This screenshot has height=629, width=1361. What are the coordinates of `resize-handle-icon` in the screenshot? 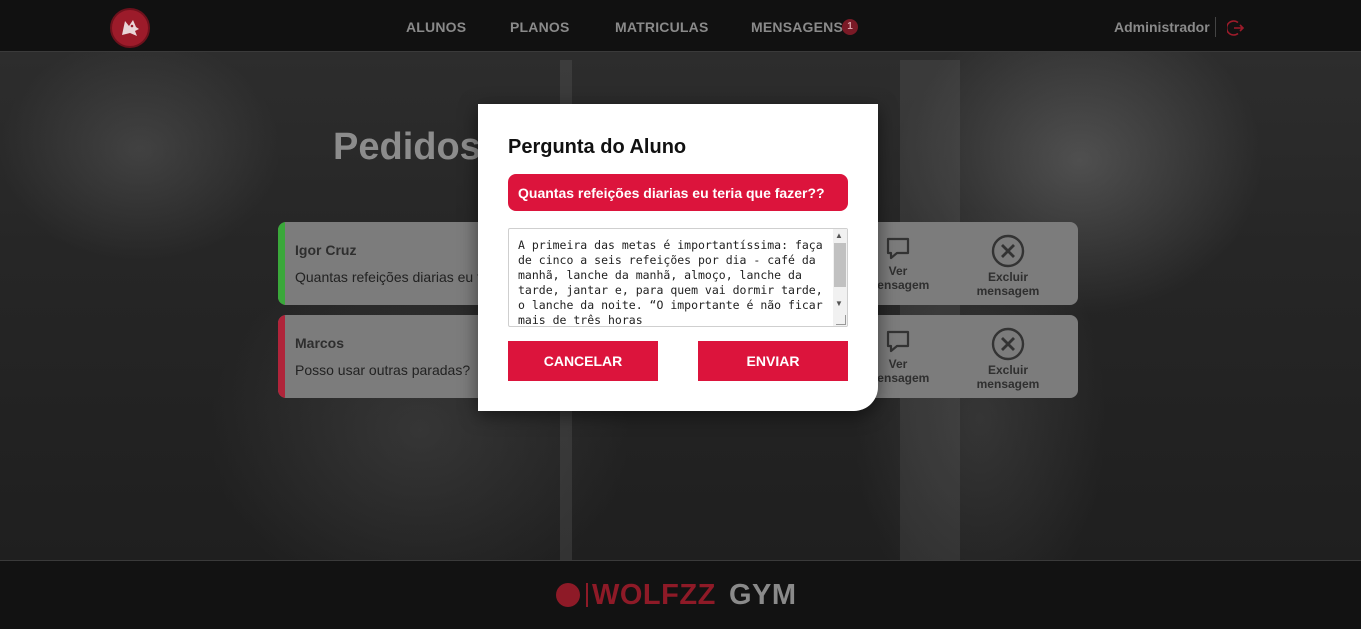 It's located at (841, 320).